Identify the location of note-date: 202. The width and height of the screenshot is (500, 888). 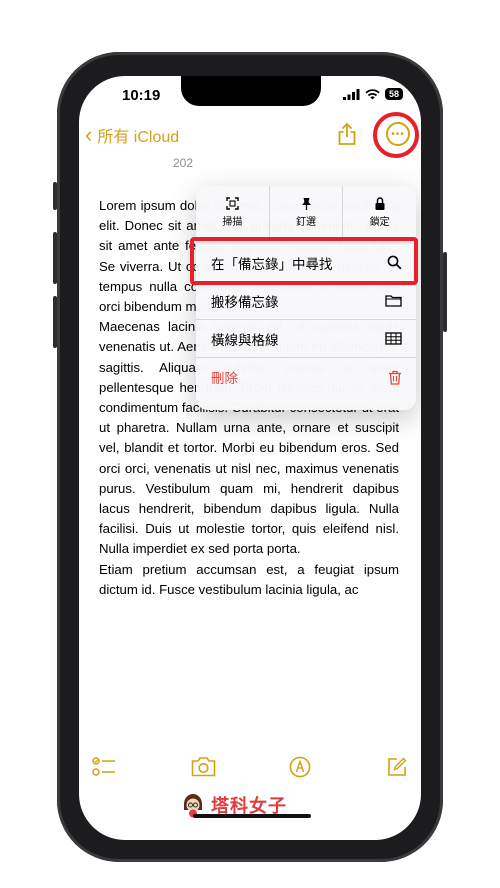
(183, 163).